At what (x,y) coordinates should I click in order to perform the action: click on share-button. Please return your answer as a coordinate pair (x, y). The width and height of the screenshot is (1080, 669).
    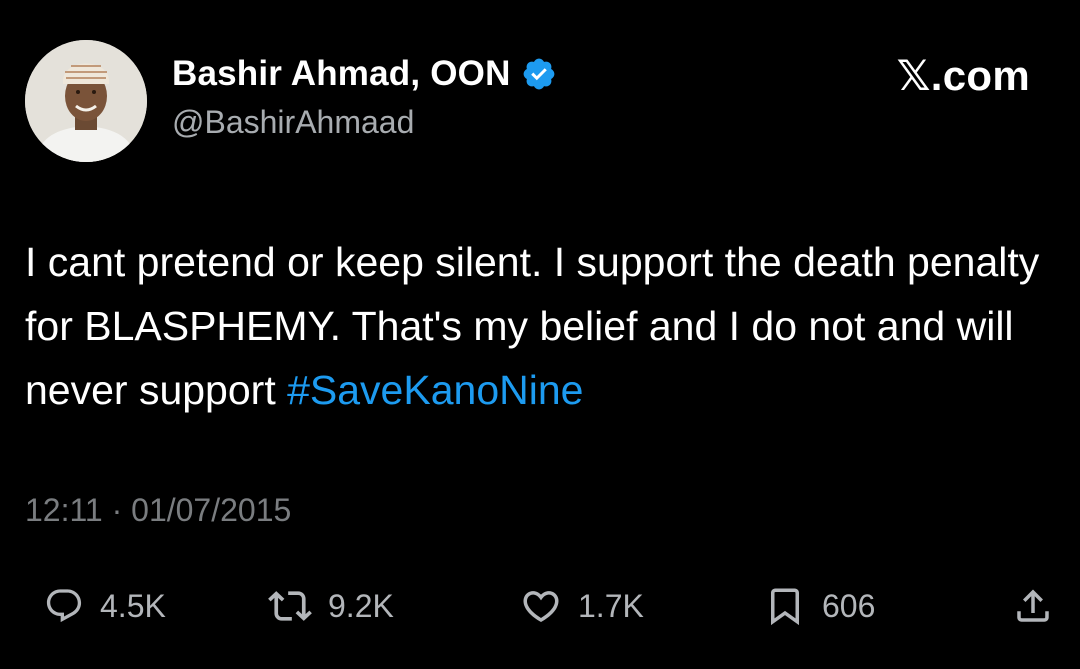
    Looking at the image, I should click on (1033, 606).